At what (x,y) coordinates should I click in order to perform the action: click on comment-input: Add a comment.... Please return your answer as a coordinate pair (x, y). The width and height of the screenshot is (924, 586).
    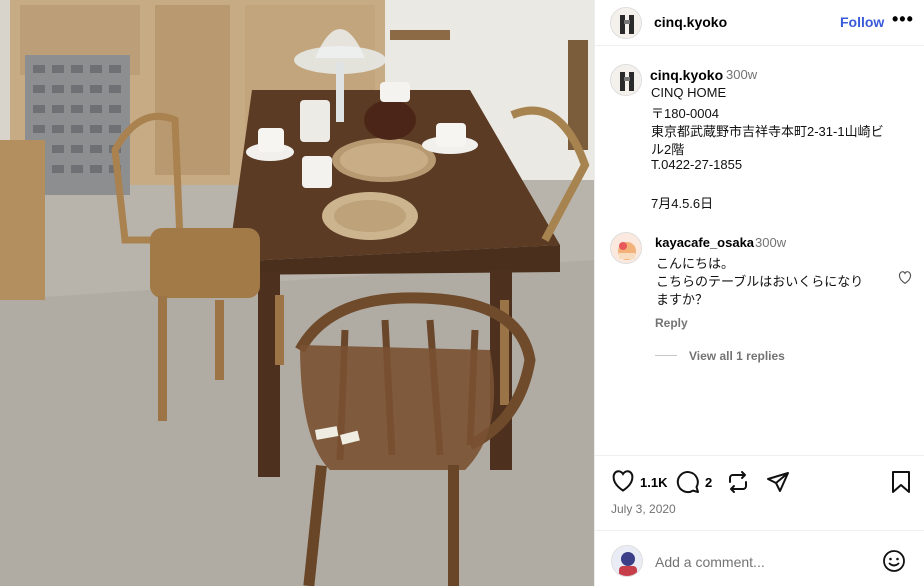
    Looking at the image, I should click on (710, 562).